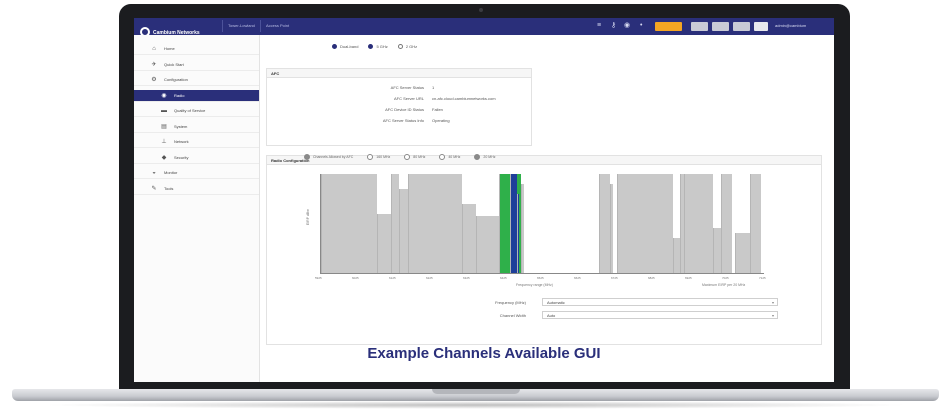 The image size is (951, 419). I want to click on frequency-select: Automatic ▾, so click(660, 302).